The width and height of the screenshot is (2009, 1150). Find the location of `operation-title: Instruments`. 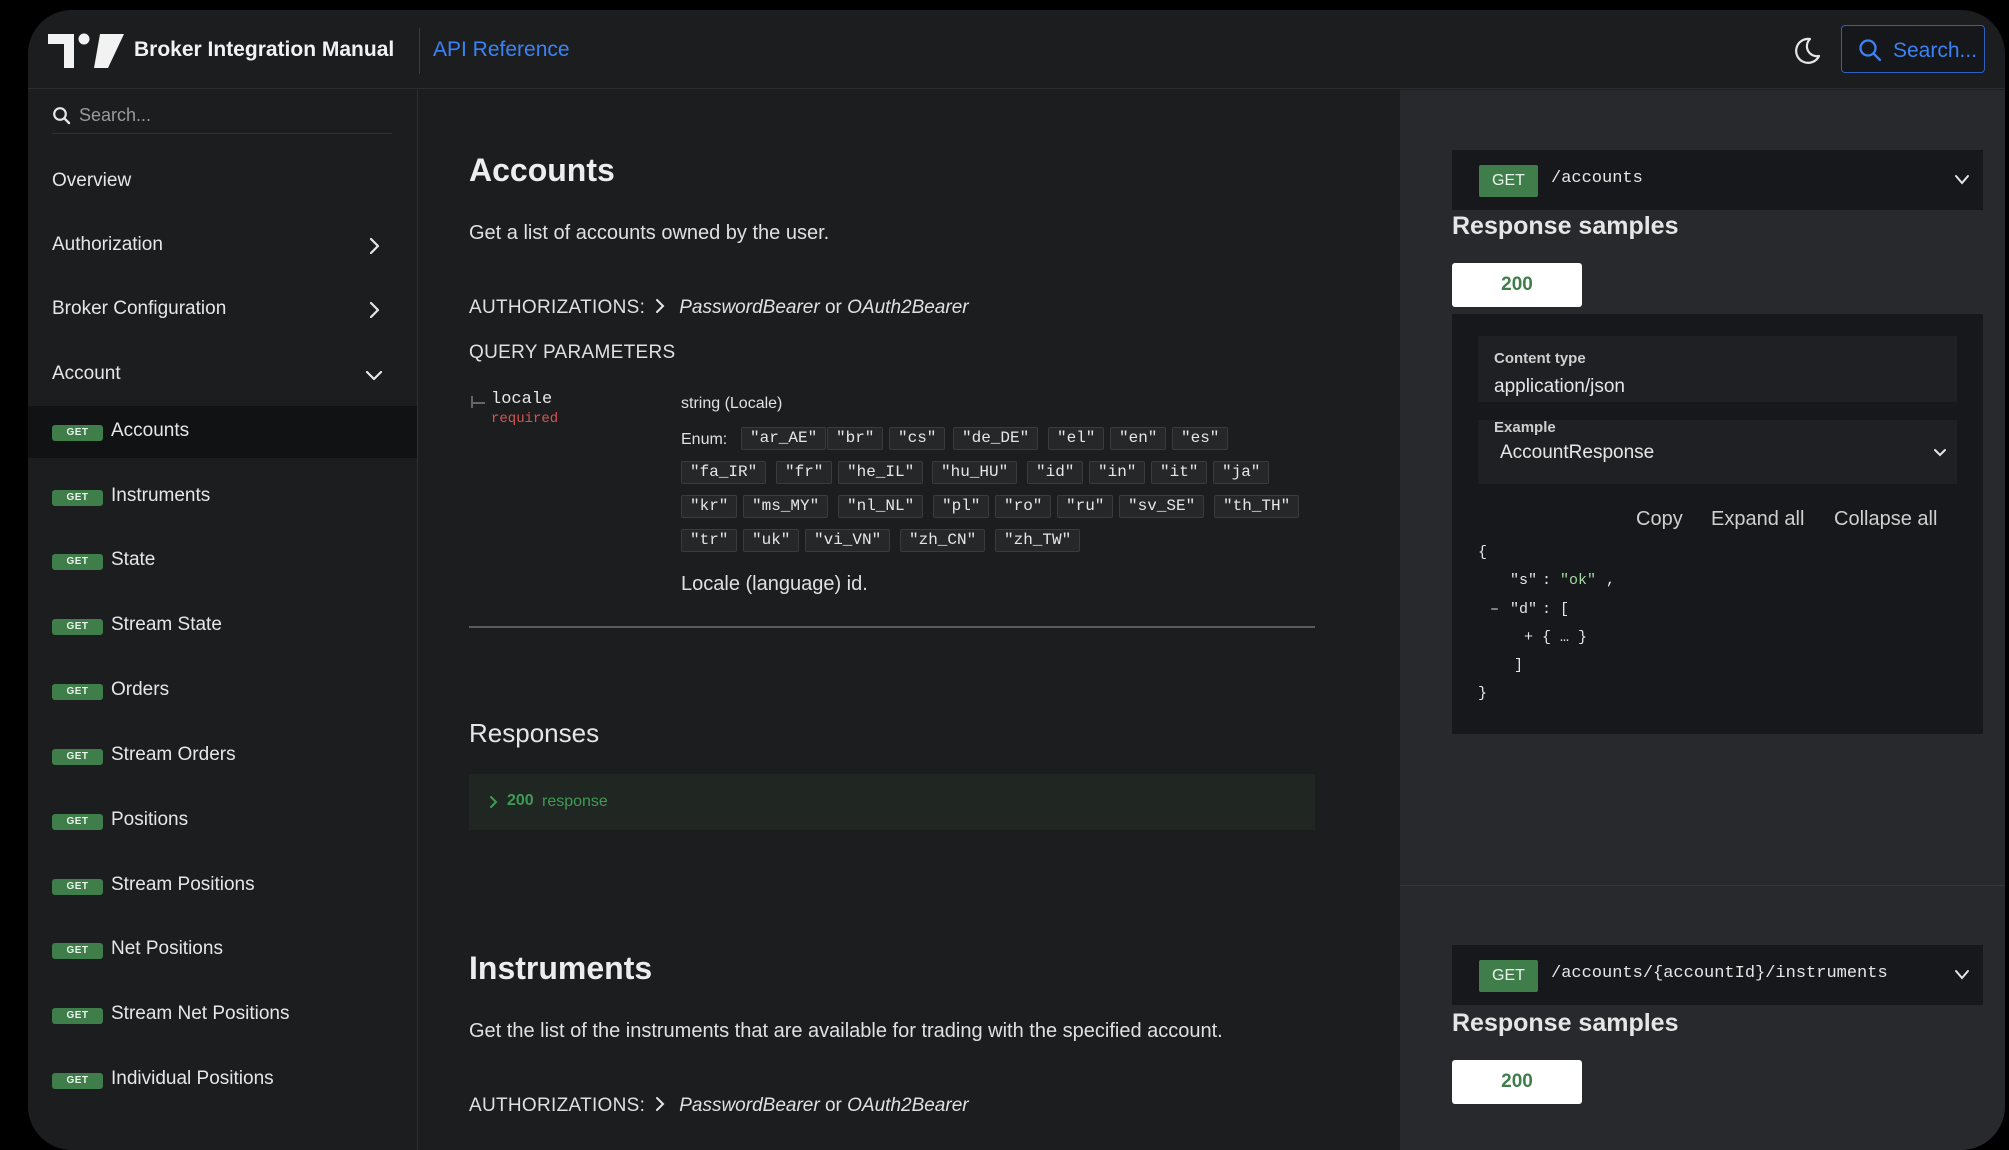

operation-title: Instruments is located at coordinates (561, 968).